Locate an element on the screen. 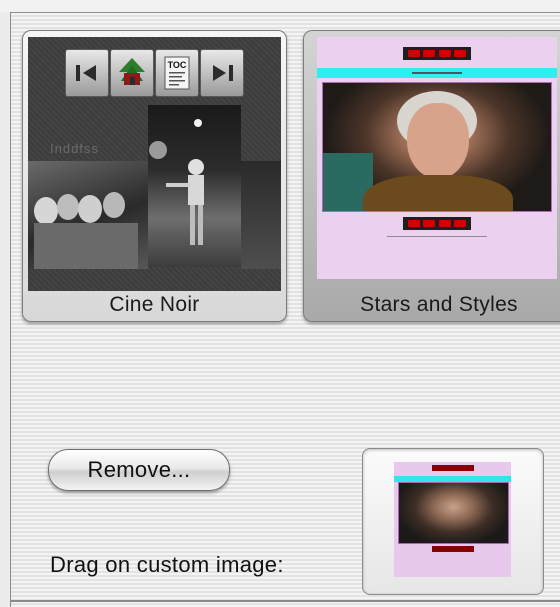 This screenshot has width=560, height=607. drag-custom-image-label: Drag on custom image: is located at coordinates (167, 564).